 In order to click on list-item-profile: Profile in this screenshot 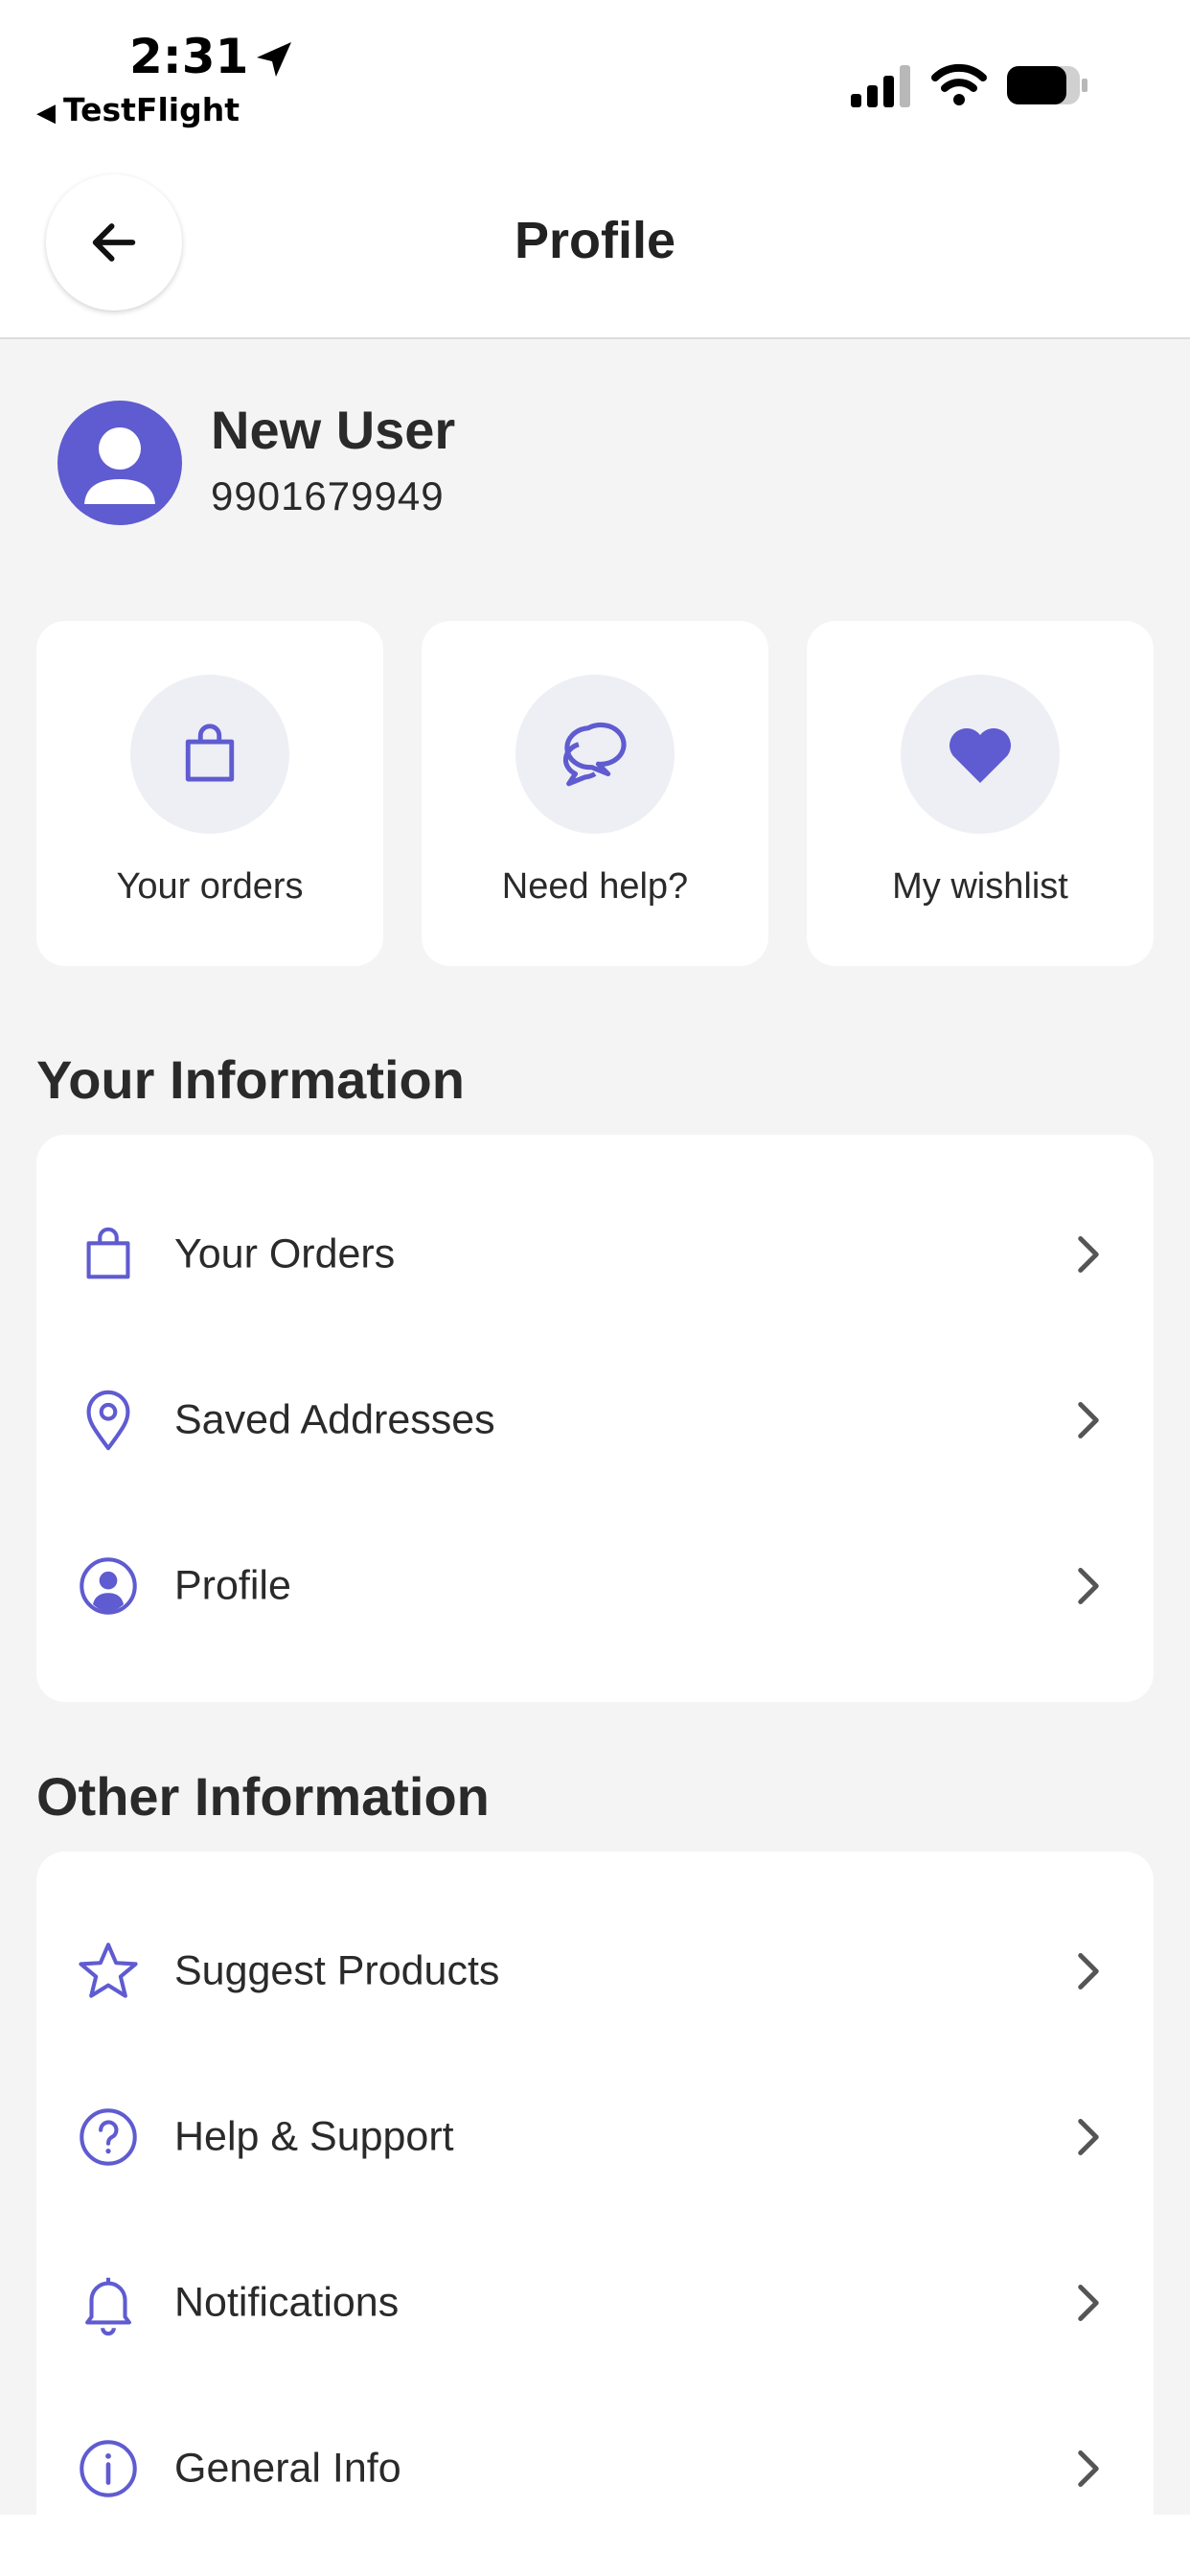, I will do `click(595, 1585)`.